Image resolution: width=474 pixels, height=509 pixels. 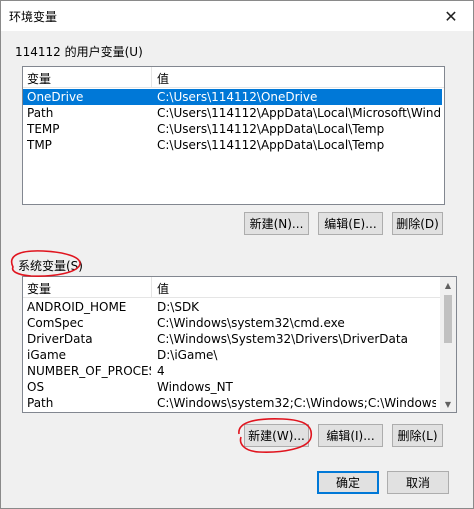 What do you see at coordinates (45, 263) in the screenshot?
I see `annotation-circle-system-vars` at bounding box center [45, 263].